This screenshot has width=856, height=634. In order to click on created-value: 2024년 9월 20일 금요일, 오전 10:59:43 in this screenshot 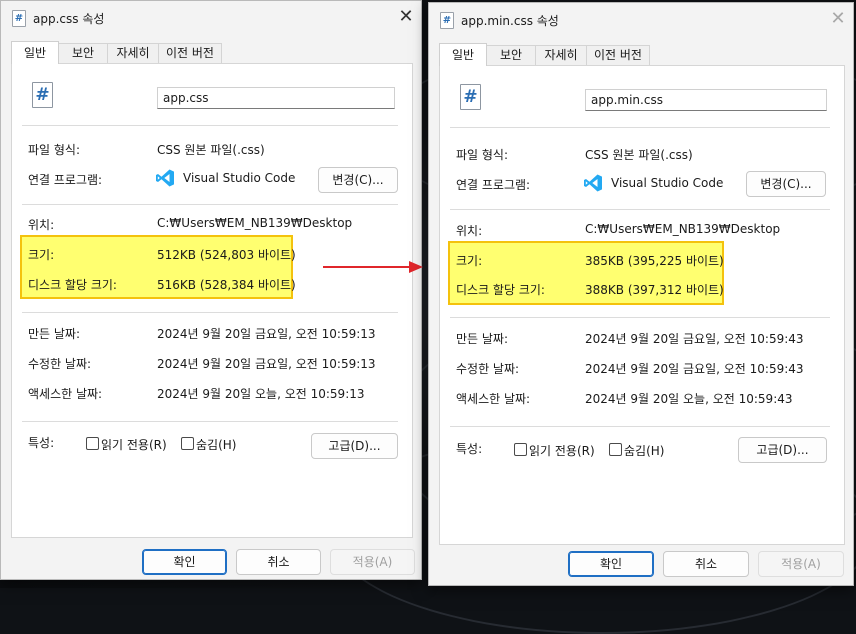, I will do `click(694, 339)`.